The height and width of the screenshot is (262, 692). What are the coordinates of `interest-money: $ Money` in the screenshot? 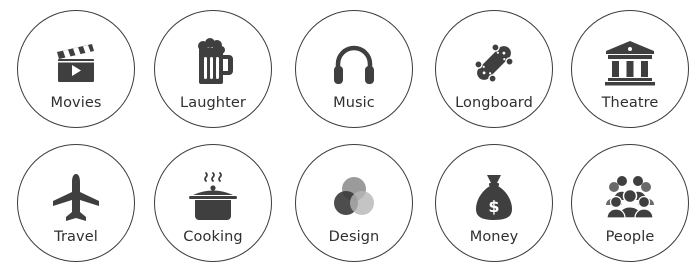 It's located at (494, 203).